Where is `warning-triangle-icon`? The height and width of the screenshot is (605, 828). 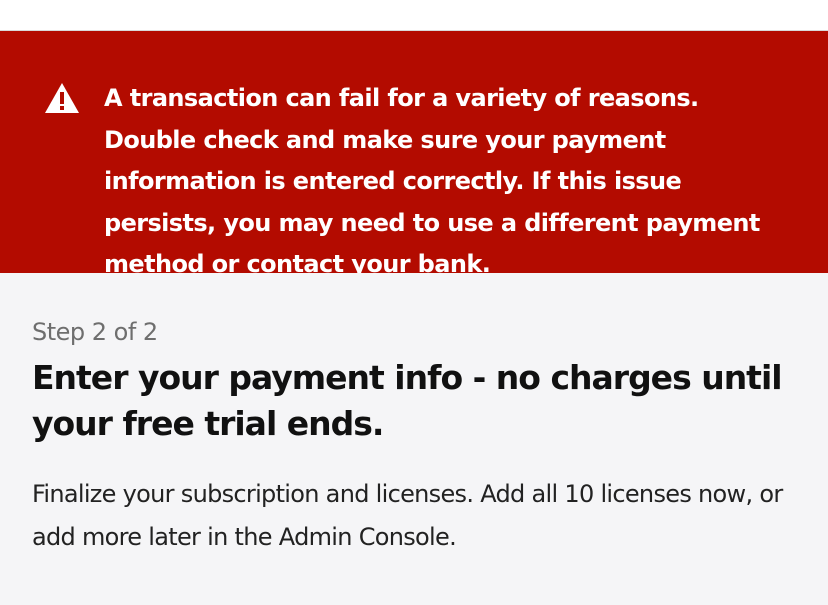
warning-triangle-icon is located at coordinates (62, 98).